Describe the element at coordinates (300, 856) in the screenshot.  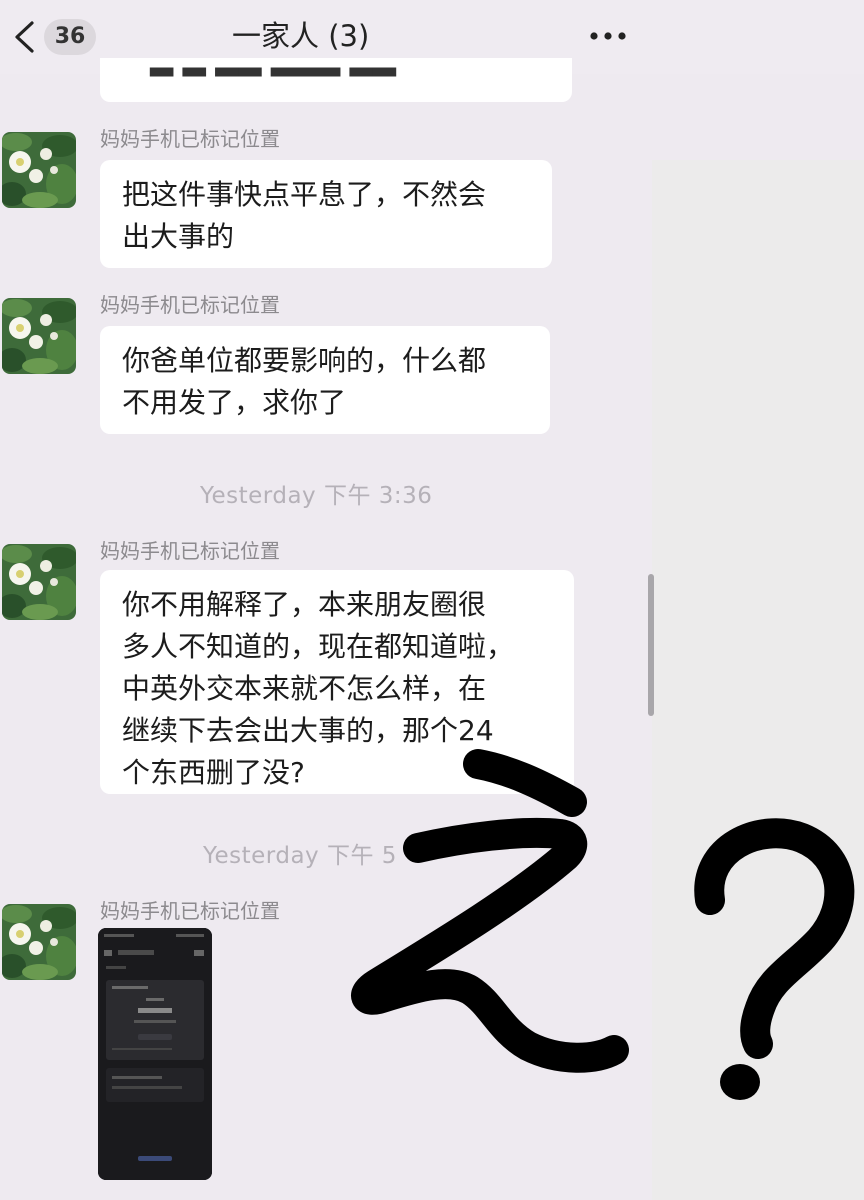
I see `timestamp: Yesterday 下午 5` at that location.